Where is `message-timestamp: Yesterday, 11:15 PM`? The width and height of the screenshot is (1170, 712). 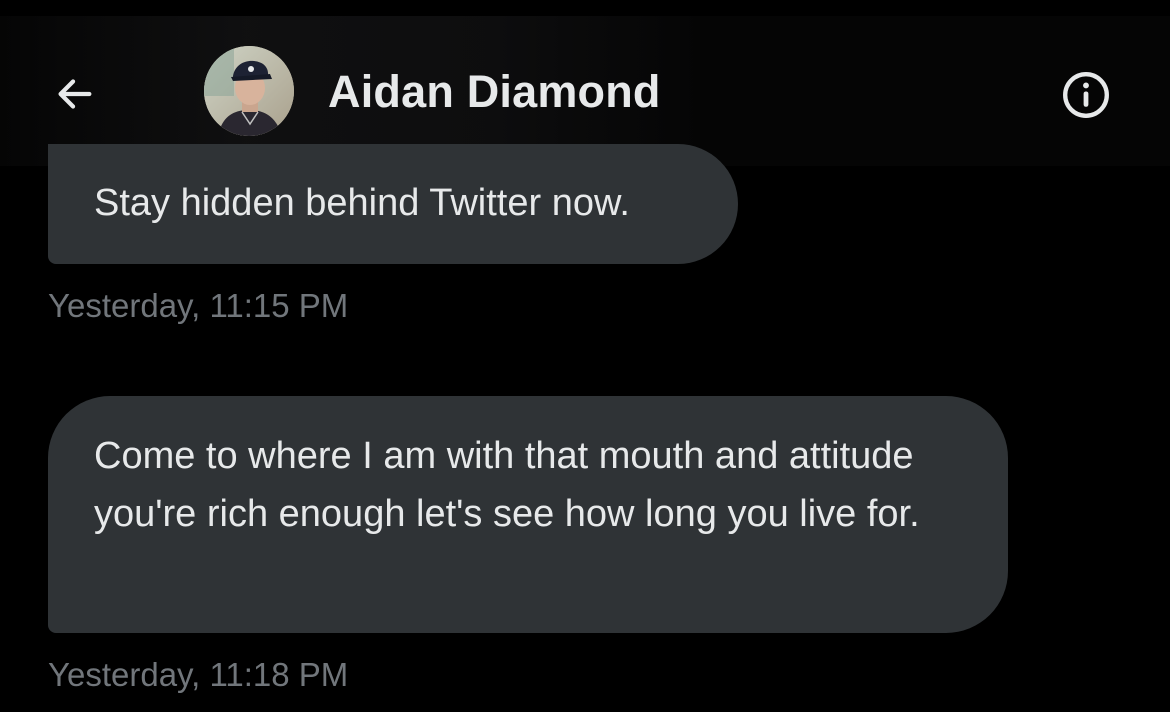 message-timestamp: Yesterday, 11:15 PM is located at coordinates (198, 305).